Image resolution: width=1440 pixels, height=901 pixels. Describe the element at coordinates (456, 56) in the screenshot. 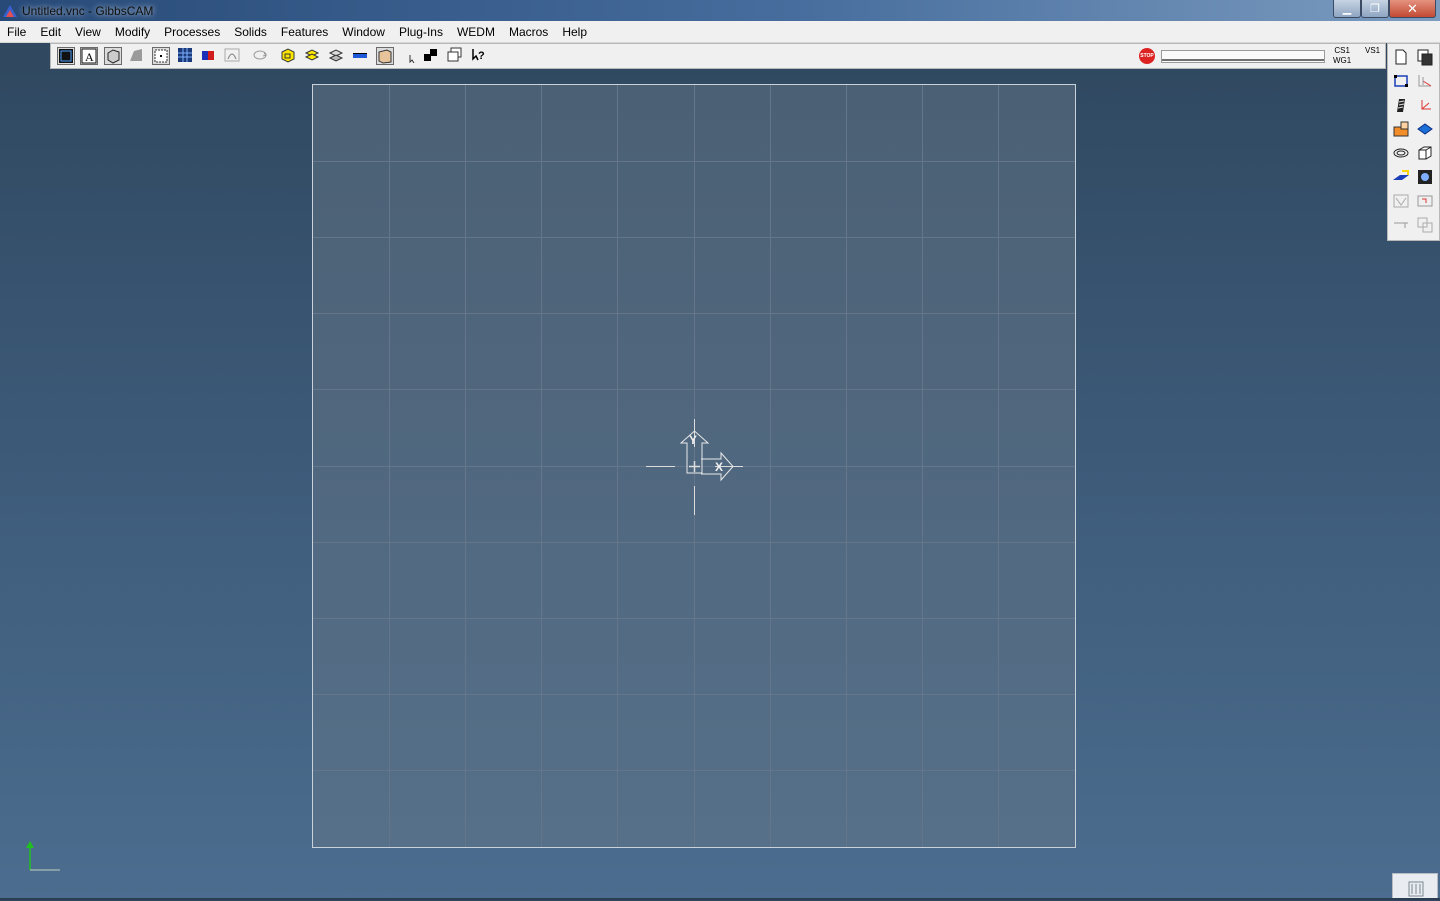

I see `stacked-windows-icon` at that location.